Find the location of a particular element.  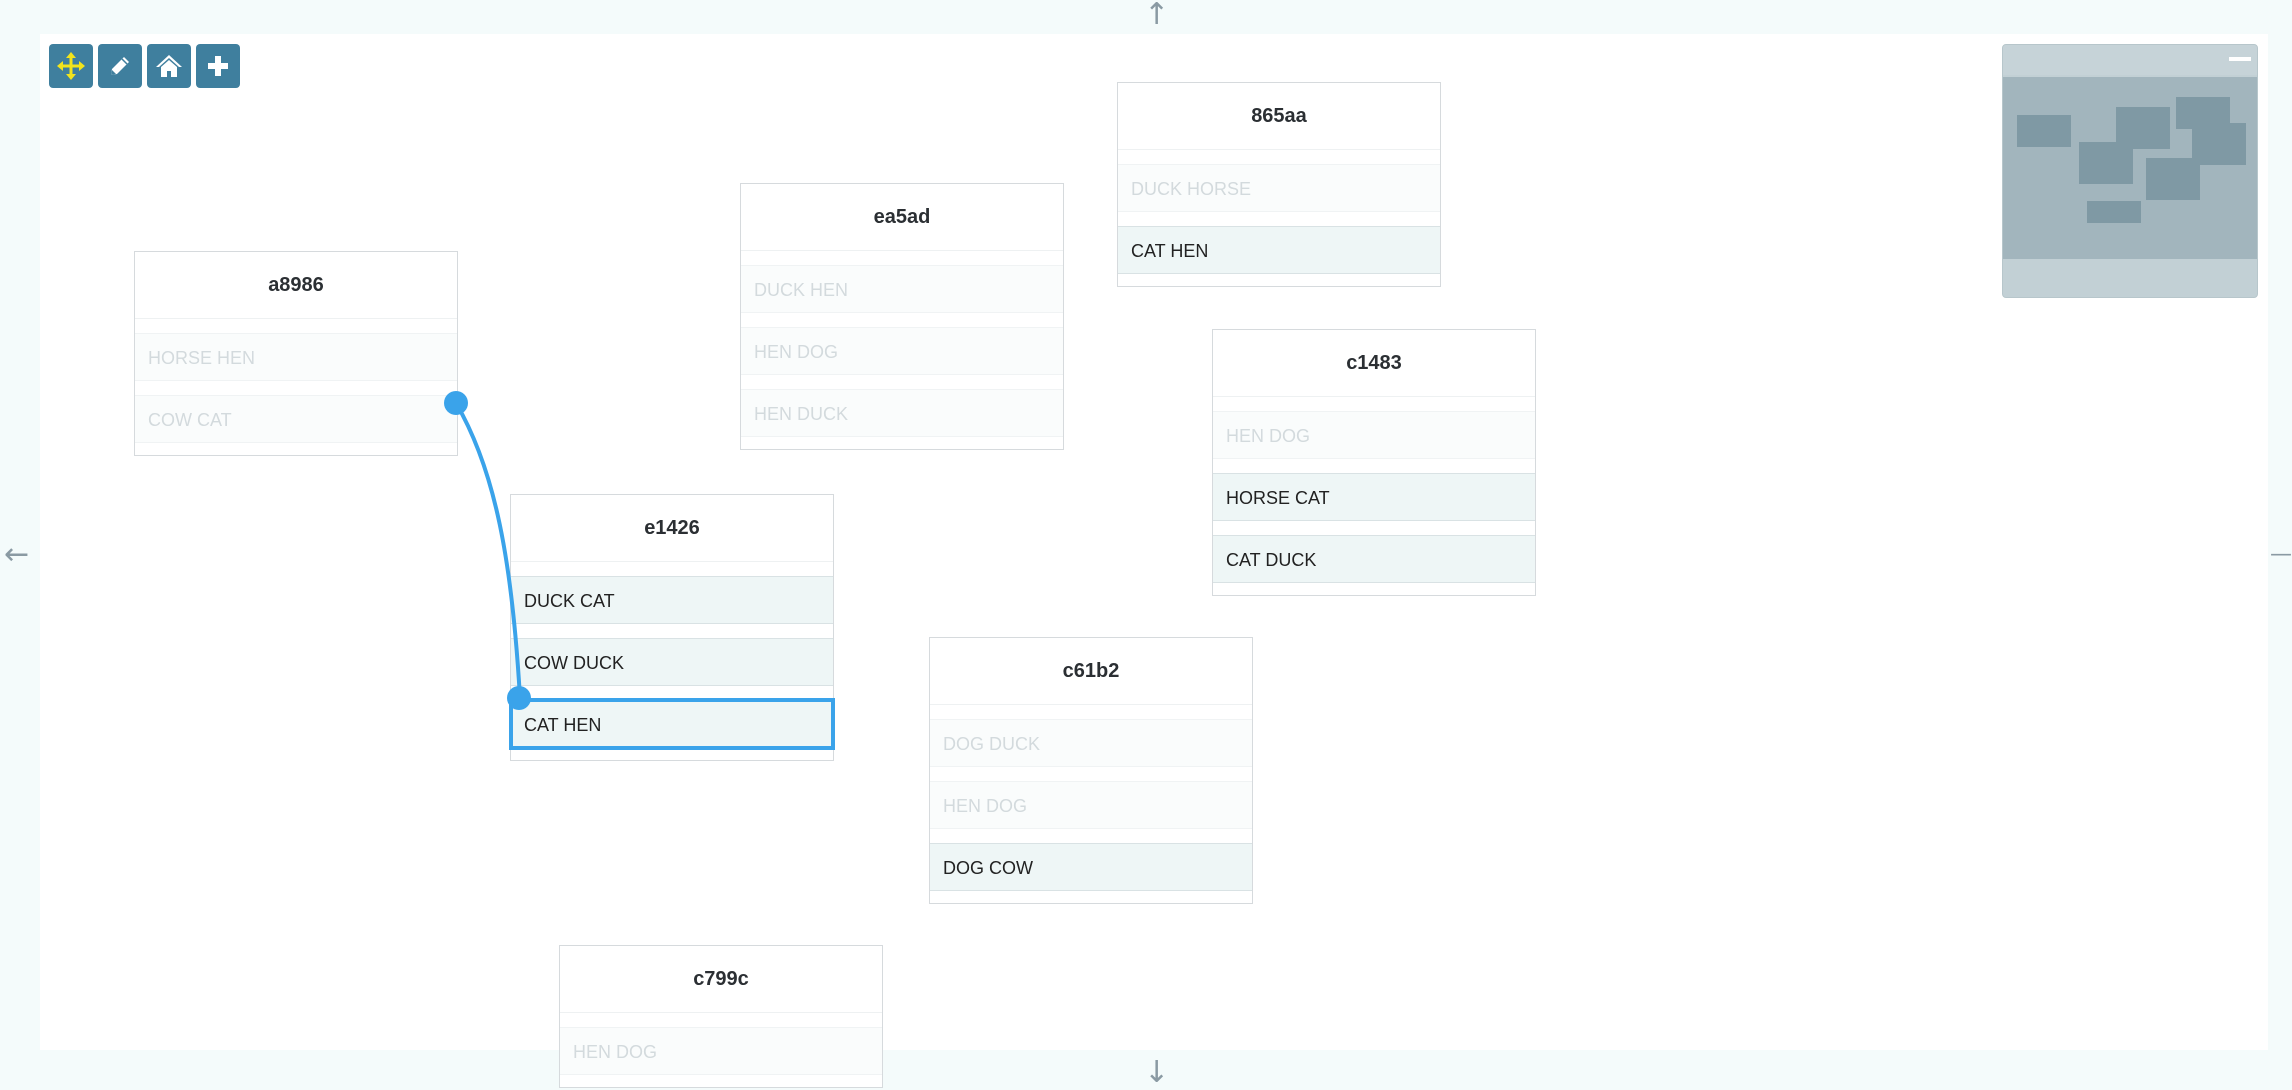

node-title: c61b2 is located at coordinates (1091, 671).